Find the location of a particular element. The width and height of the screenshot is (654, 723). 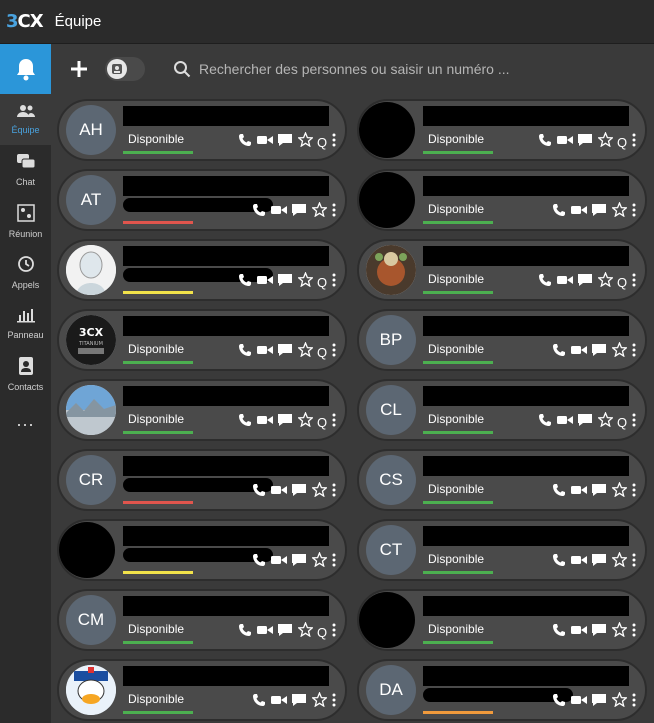

contact-card: CL Disponible Q is located at coordinates (502, 410).